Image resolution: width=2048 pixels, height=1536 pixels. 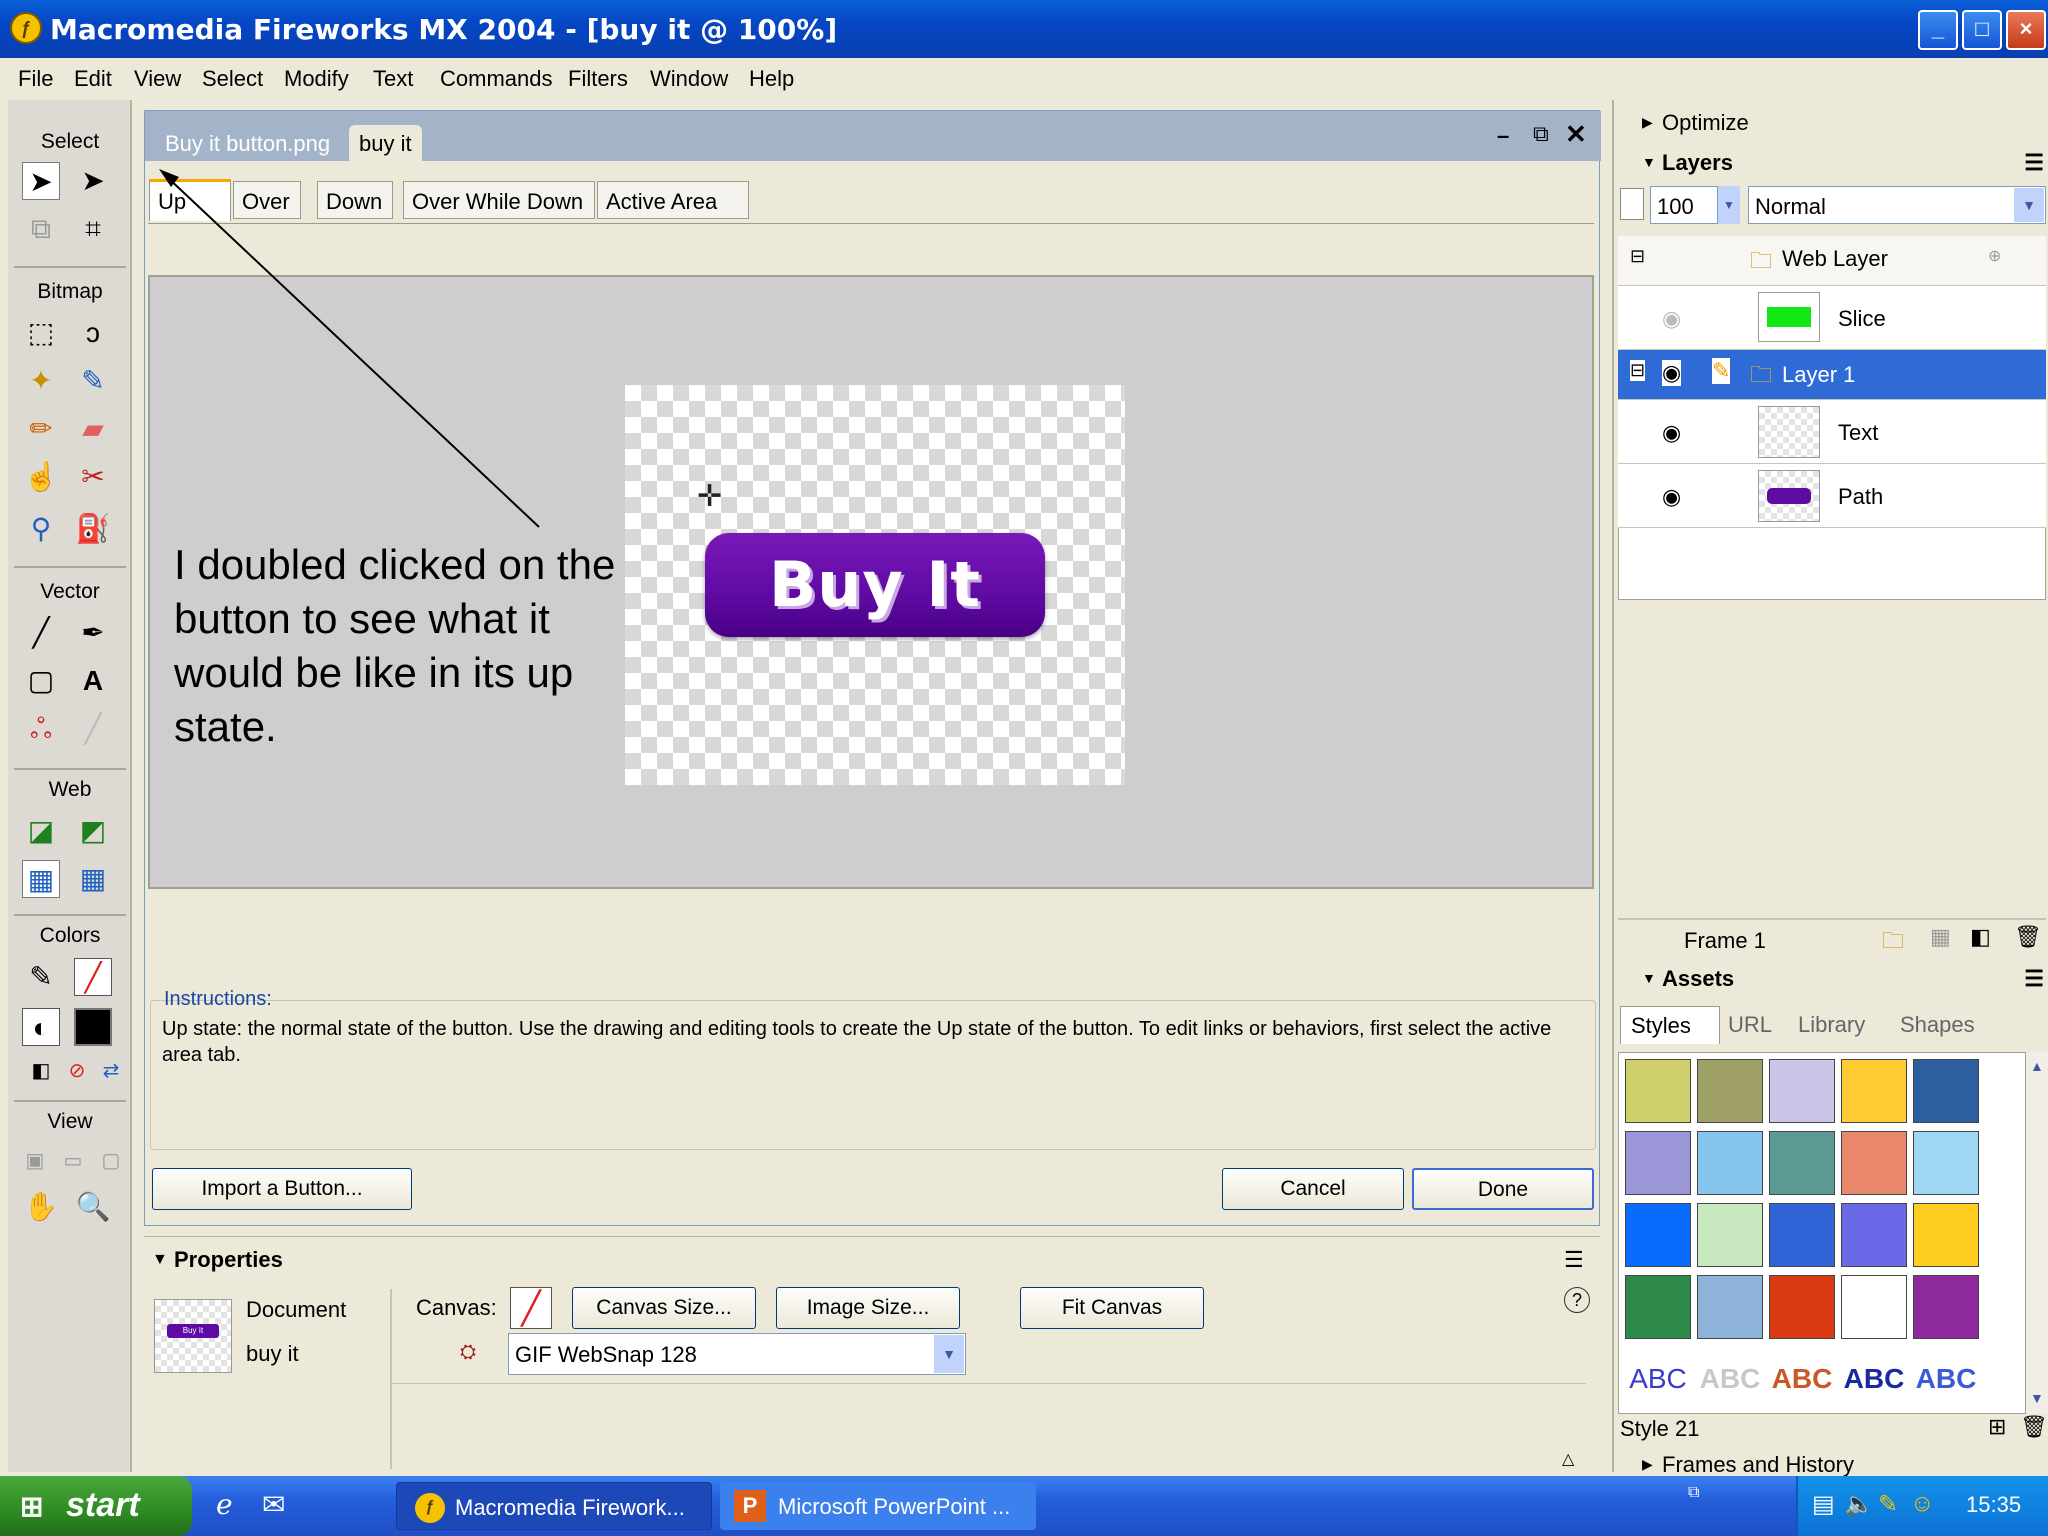 What do you see at coordinates (35, 79) in the screenshot?
I see `menu-file: File` at bounding box center [35, 79].